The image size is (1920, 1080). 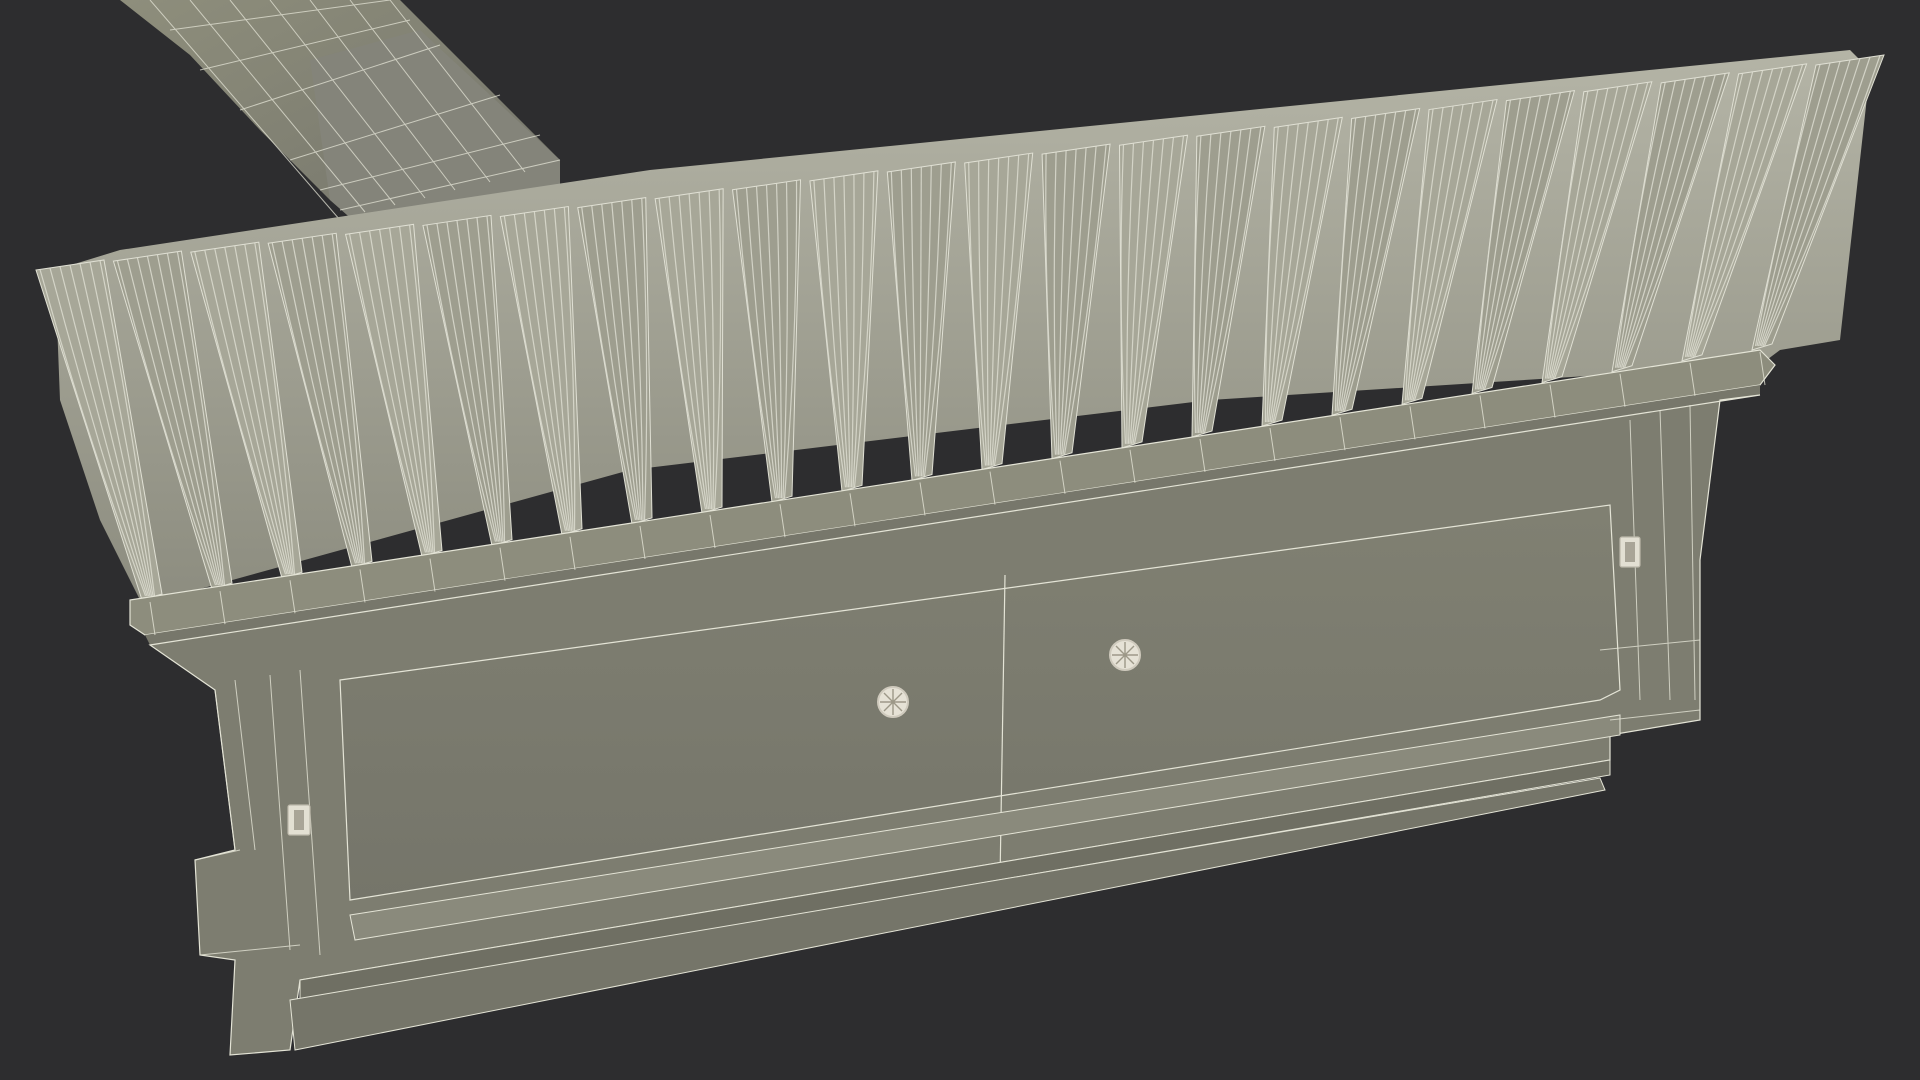 I want to click on screw-left, so click(x=893, y=702).